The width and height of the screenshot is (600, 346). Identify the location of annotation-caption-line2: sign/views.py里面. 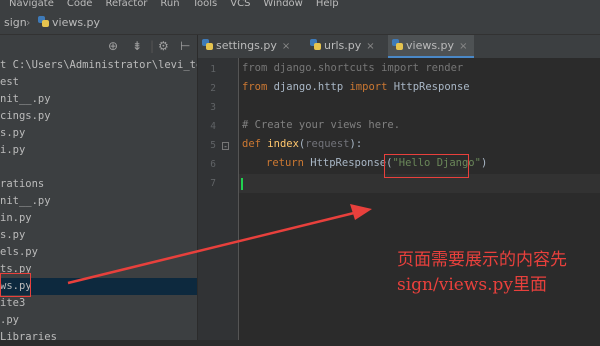
(472, 285).